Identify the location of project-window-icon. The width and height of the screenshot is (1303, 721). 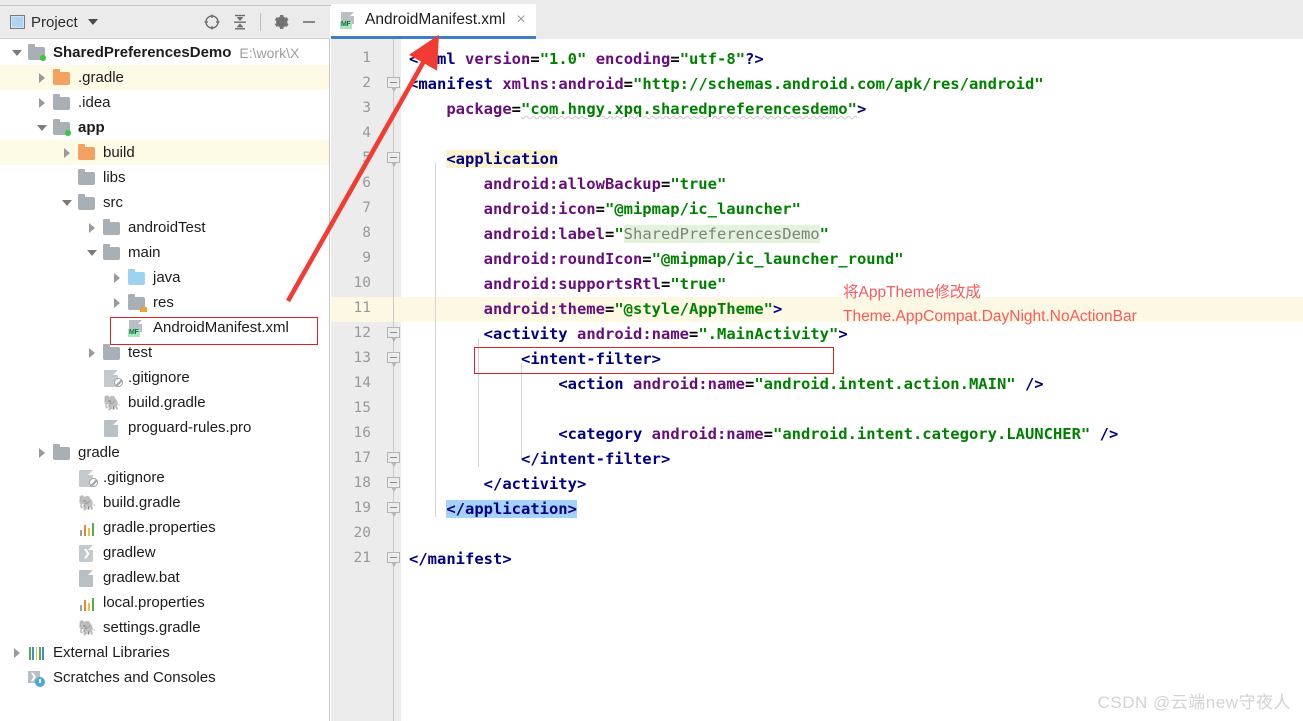
(17, 22).